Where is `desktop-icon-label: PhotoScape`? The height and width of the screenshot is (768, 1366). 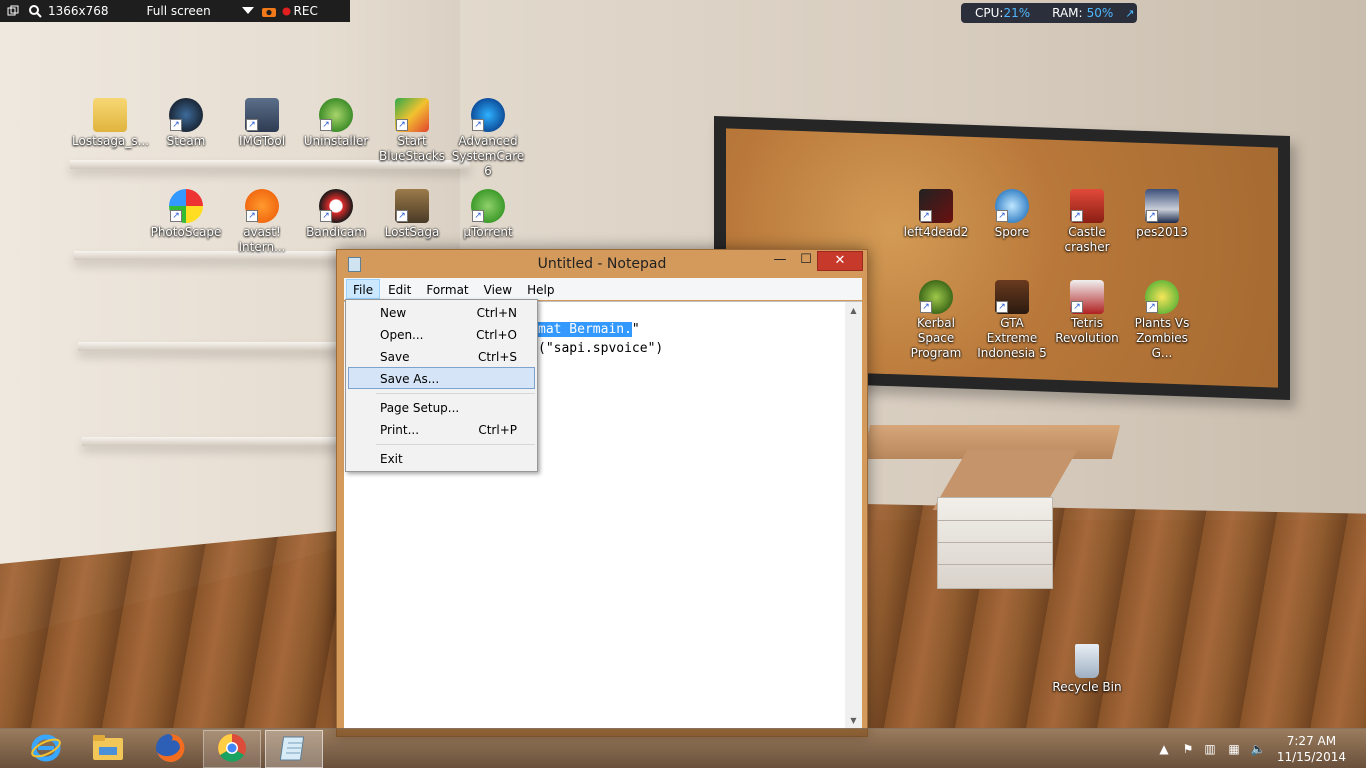 desktop-icon-label: PhotoScape is located at coordinates (186, 232).